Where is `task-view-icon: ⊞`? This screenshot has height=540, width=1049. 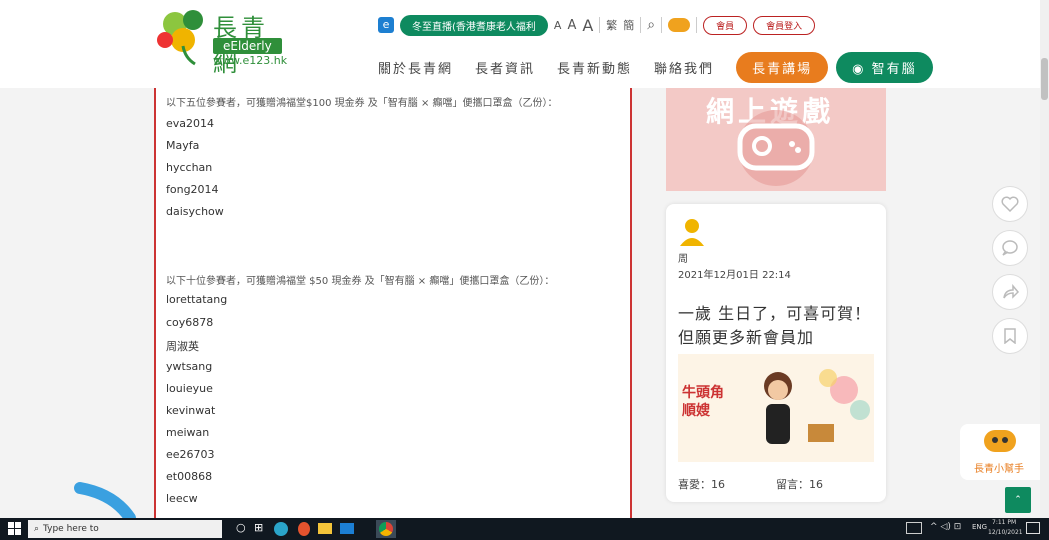 task-view-icon: ⊞ is located at coordinates (258, 527).